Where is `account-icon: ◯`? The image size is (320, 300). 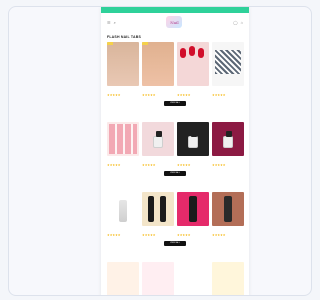
account-icon: ◯ is located at coordinates (235, 22).